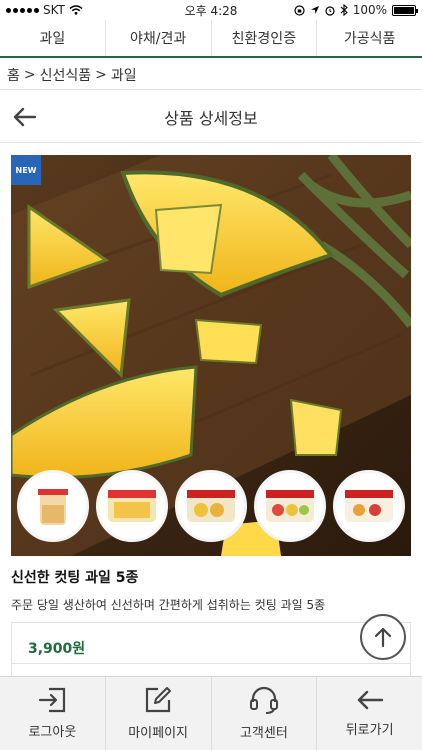 This screenshot has width=422, height=750. I want to click on back-button, so click(25, 117).